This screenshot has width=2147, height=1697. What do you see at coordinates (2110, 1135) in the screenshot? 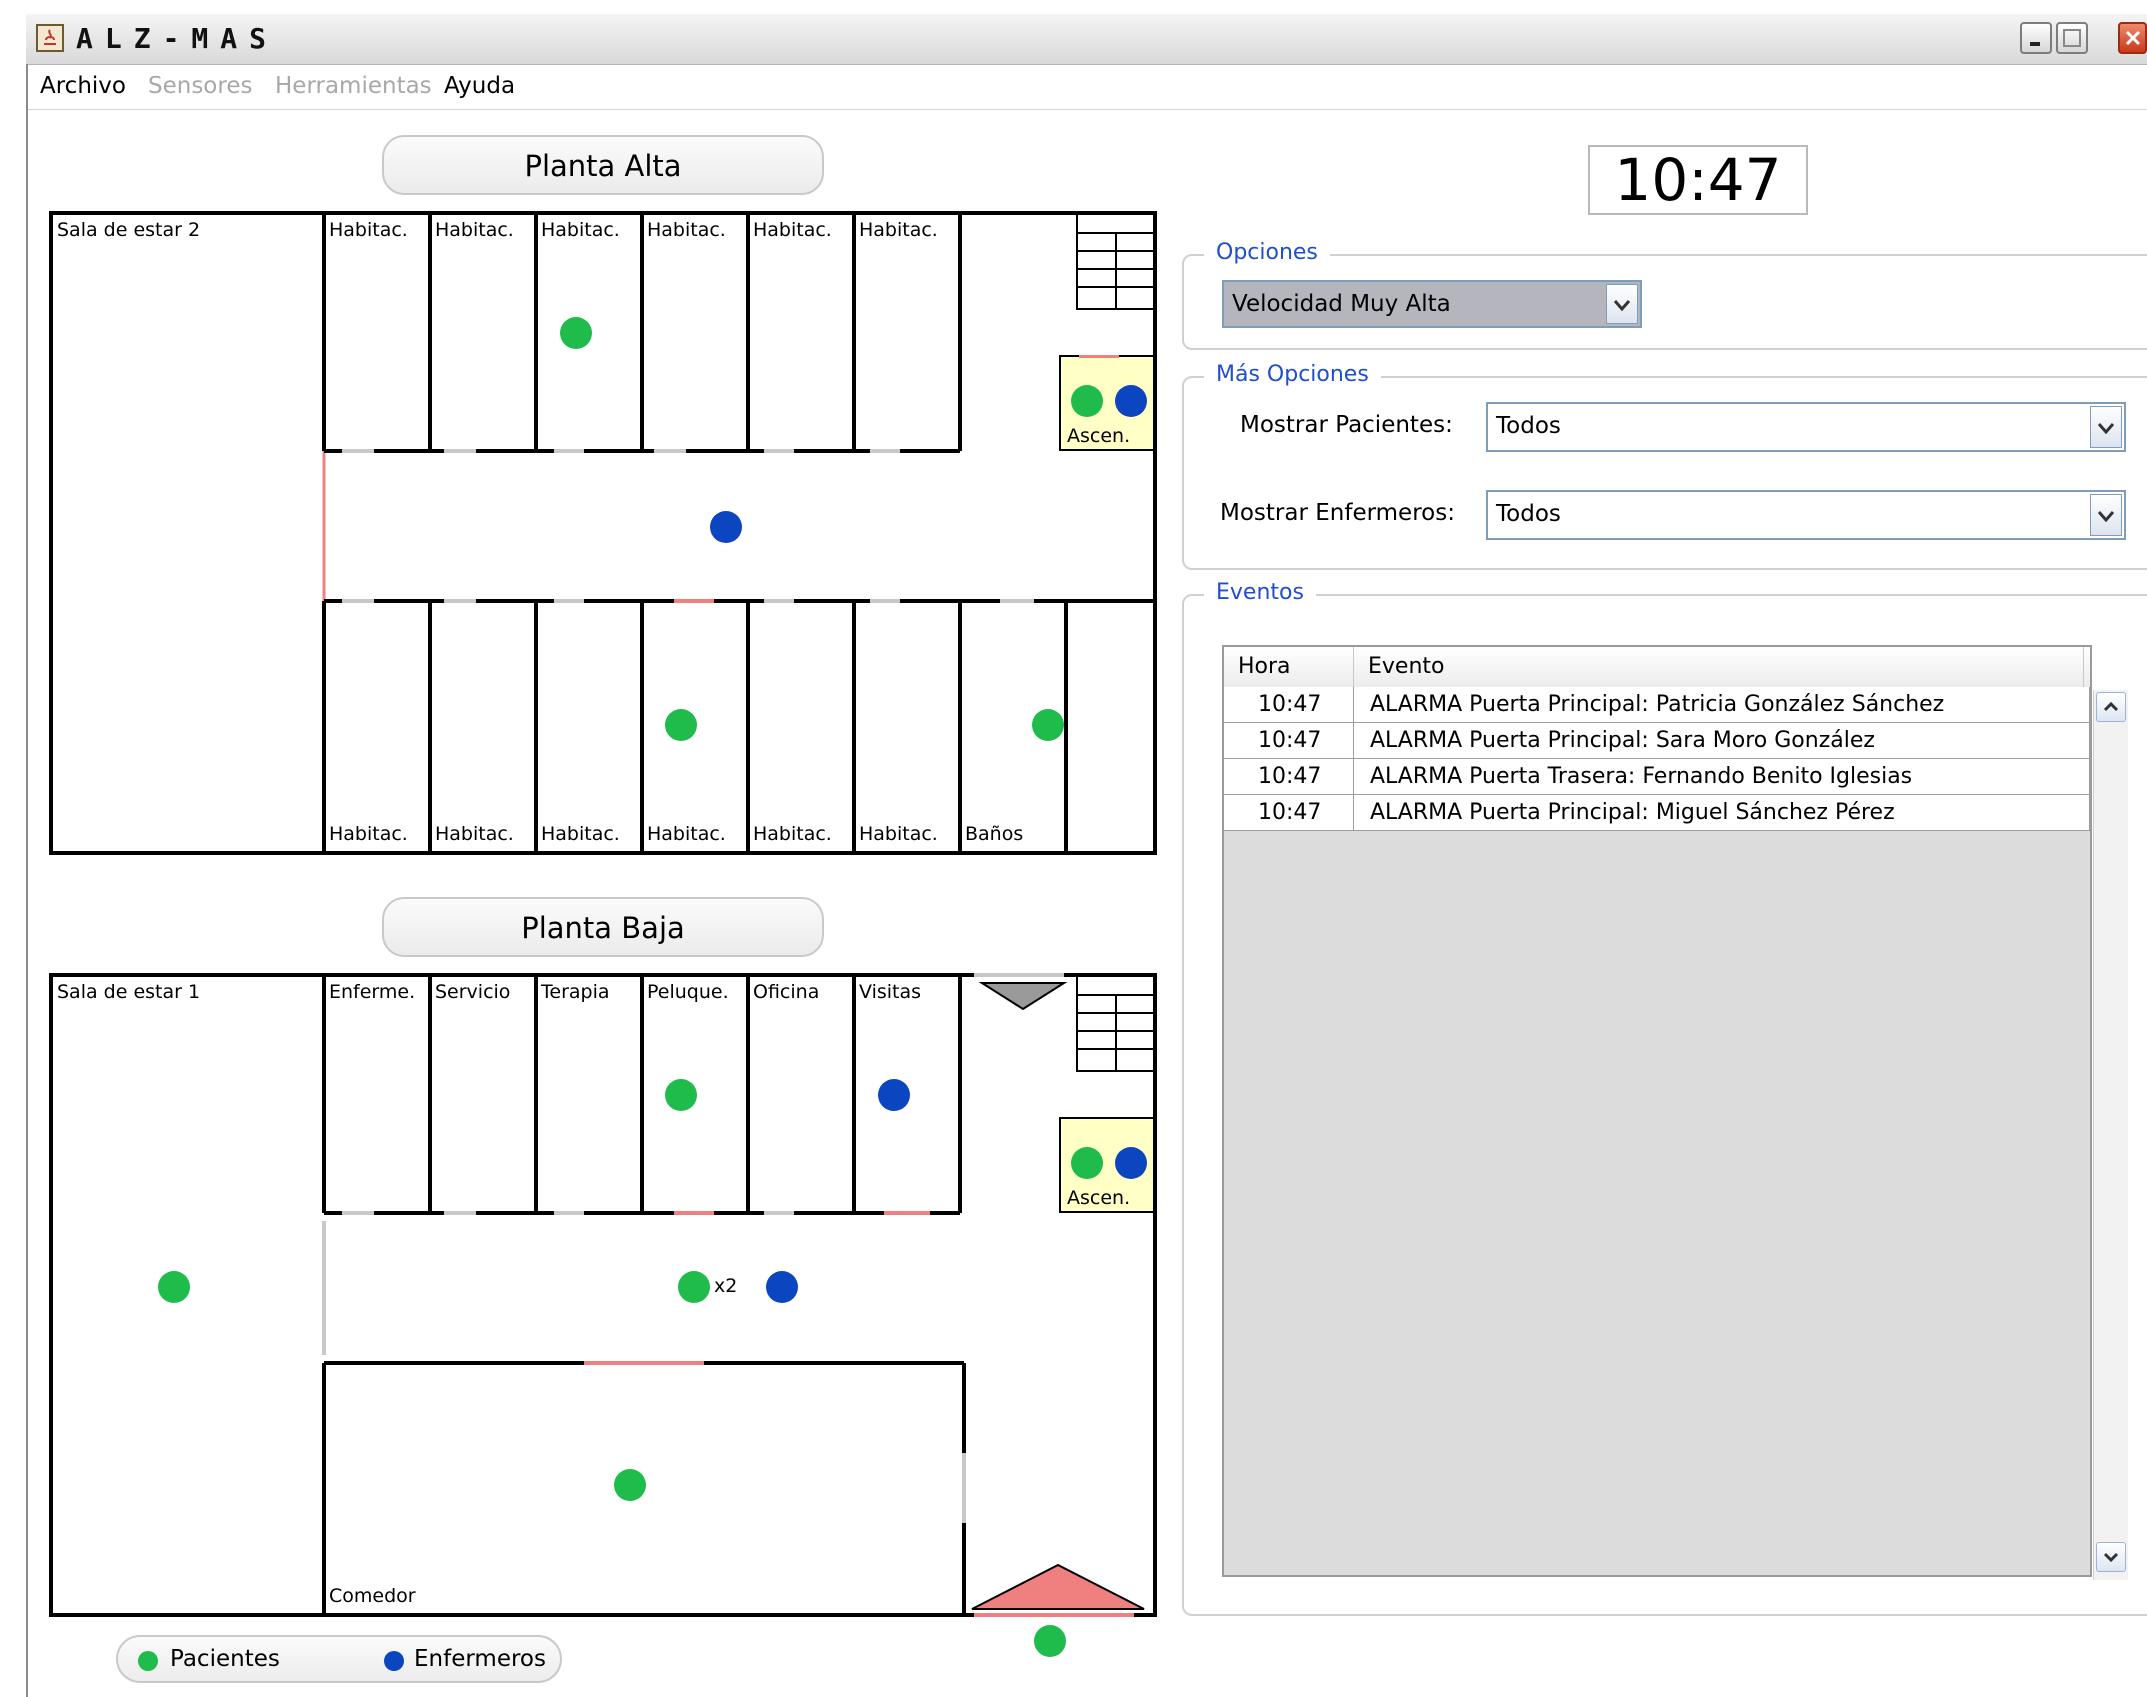
I see `events-scrollbar` at bounding box center [2110, 1135].